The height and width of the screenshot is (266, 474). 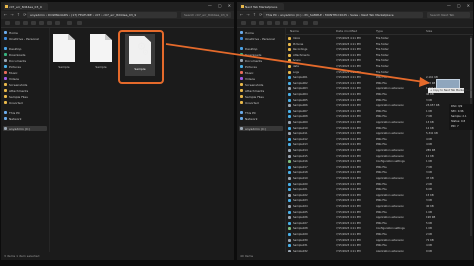 What do you see at coordinates (262, 6) in the screenshot?
I see `explorer-tab: Next Tab Marketplace` at bounding box center [262, 6].